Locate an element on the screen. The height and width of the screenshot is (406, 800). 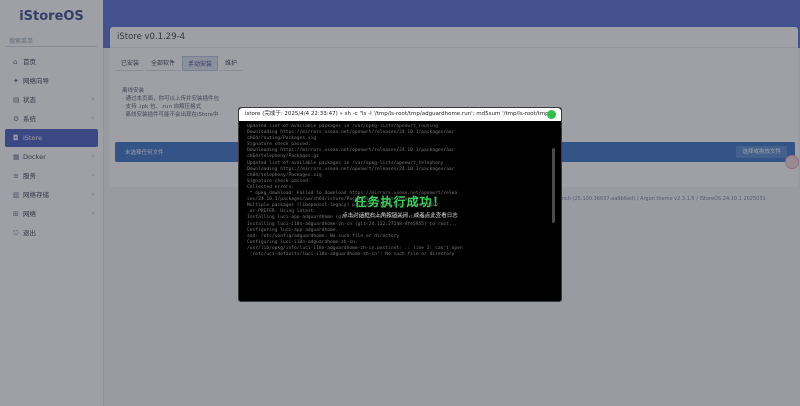
success-message: 任务执行成功！ is located at coordinates (400, 202).